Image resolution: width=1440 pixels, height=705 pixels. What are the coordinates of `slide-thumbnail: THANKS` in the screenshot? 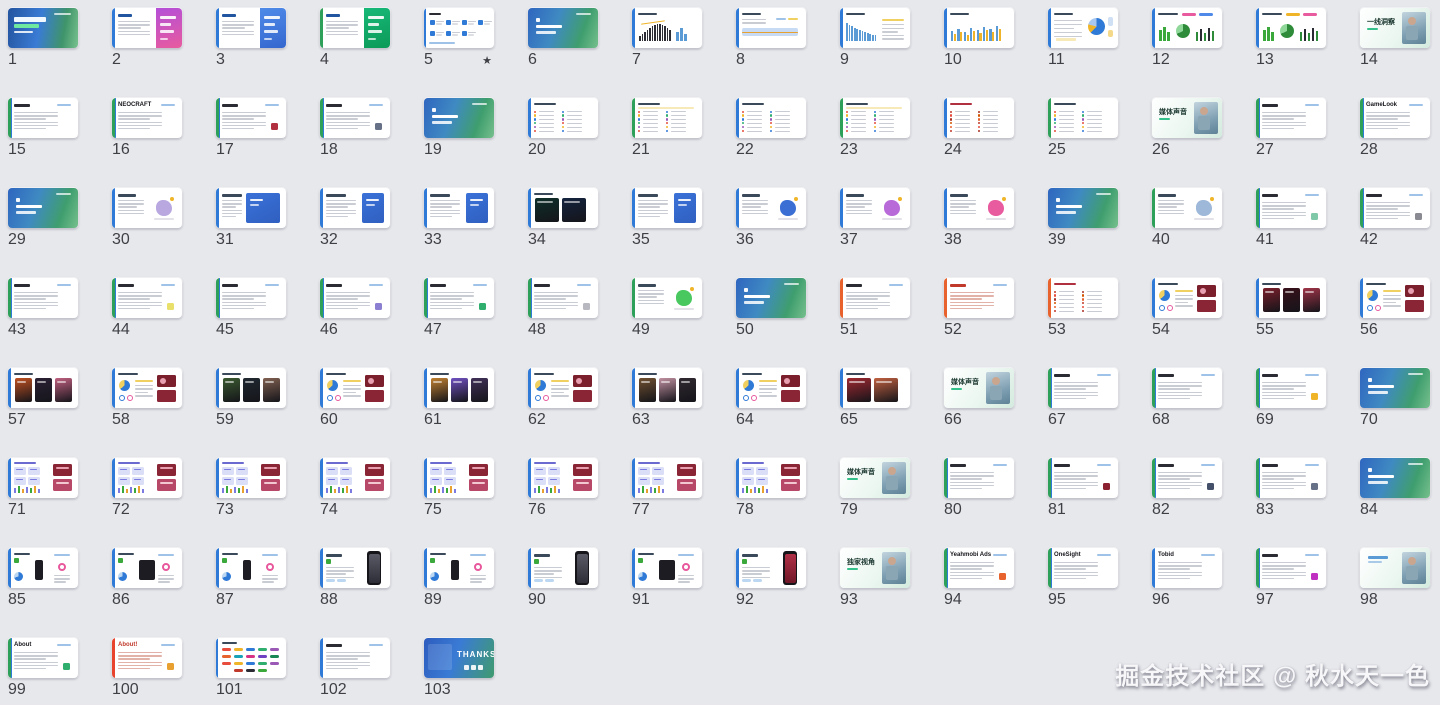 It's located at (459, 658).